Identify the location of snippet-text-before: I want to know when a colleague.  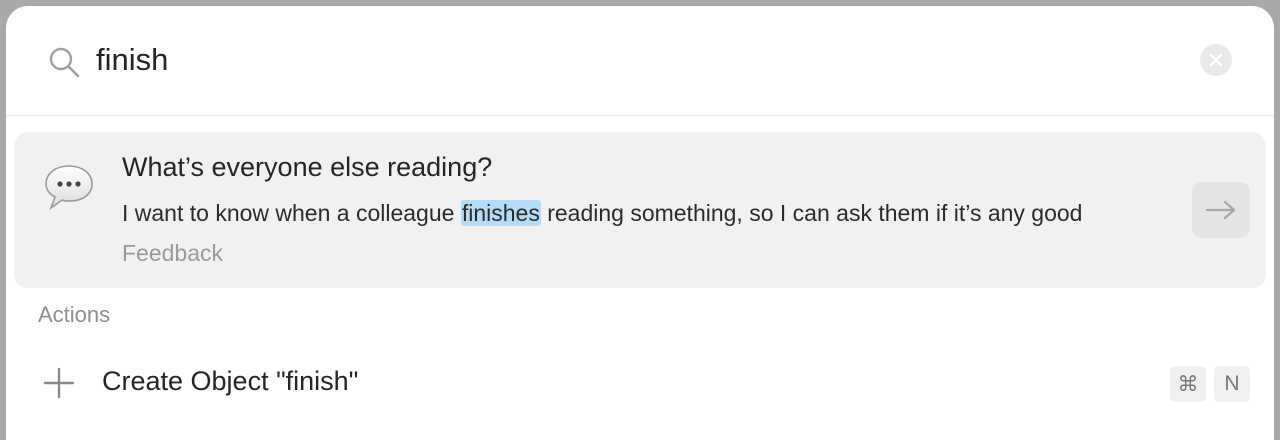
(291, 213).